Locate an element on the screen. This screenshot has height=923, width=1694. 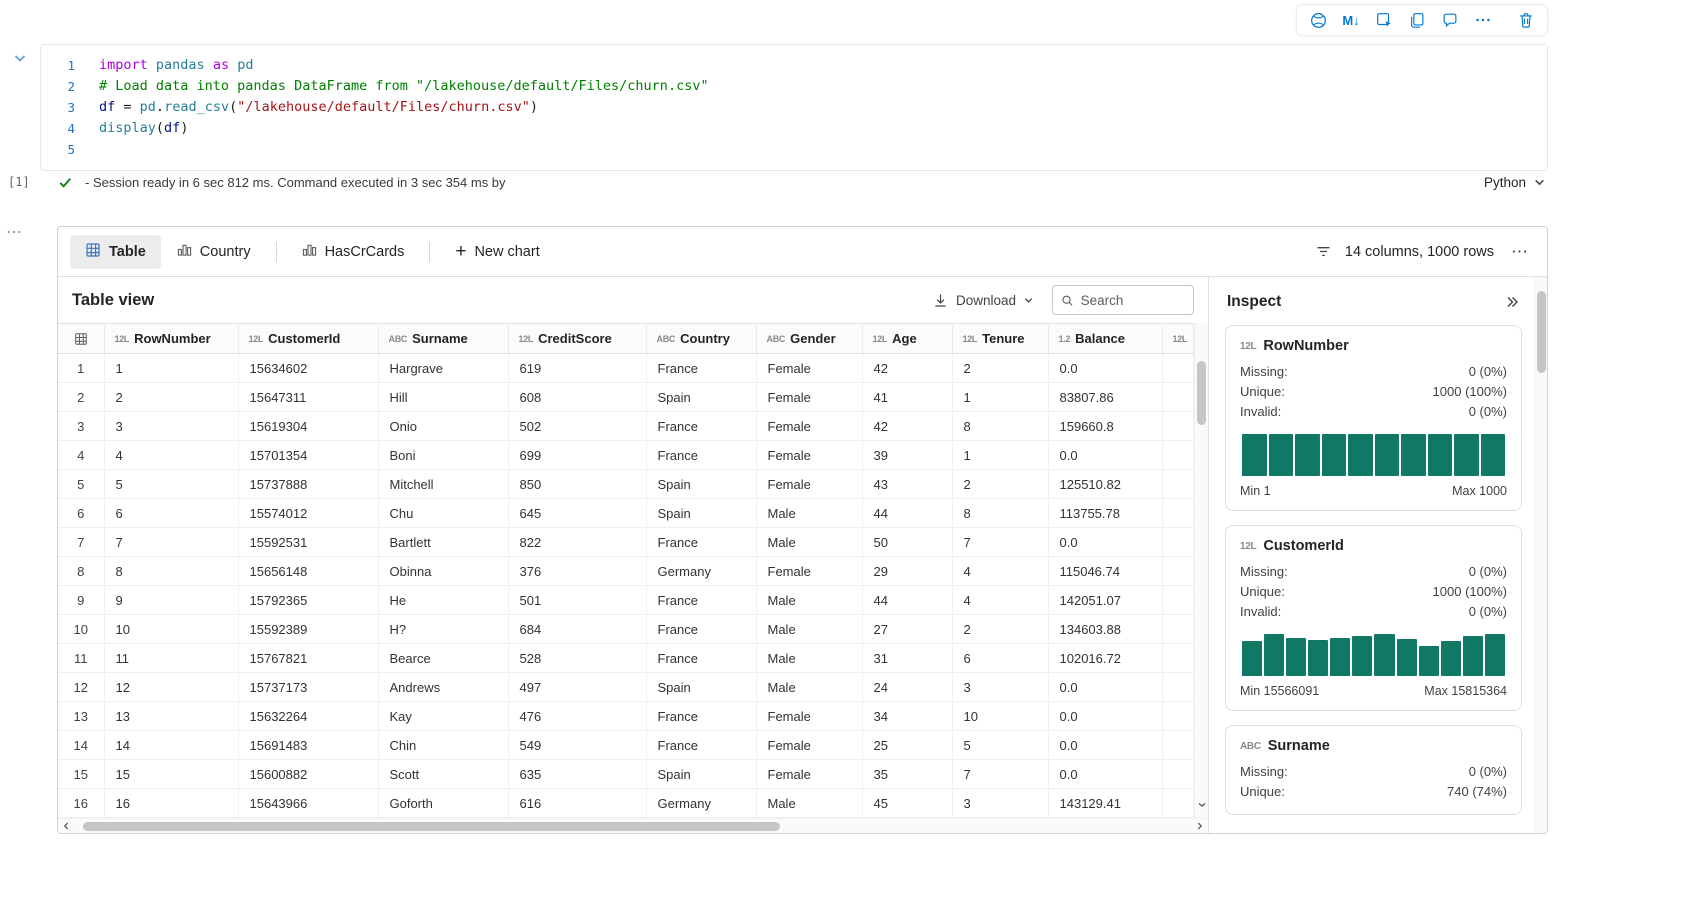
grid-cell: Bearce is located at coordinates (443, 658).